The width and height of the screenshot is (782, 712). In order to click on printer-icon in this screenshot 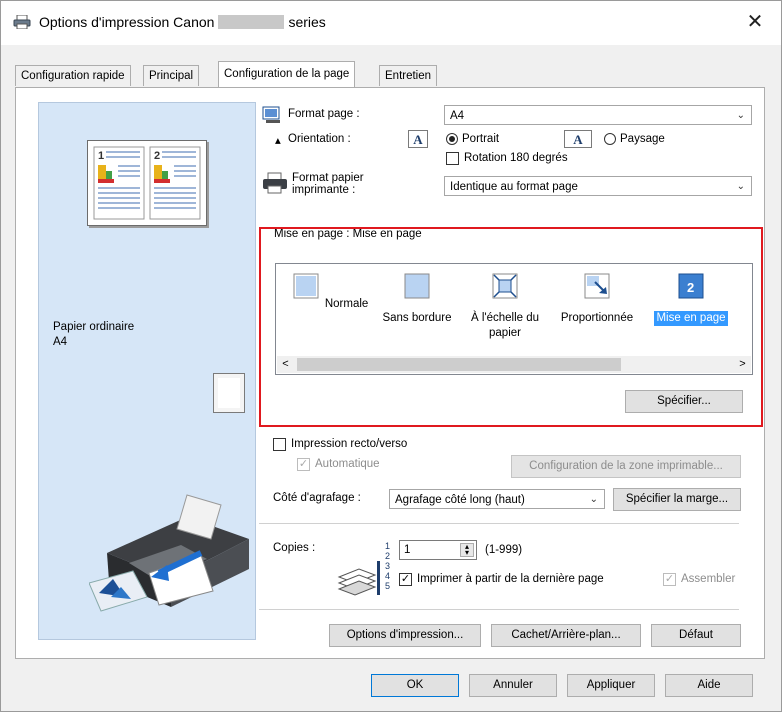, I will do `click(22, 22)`.